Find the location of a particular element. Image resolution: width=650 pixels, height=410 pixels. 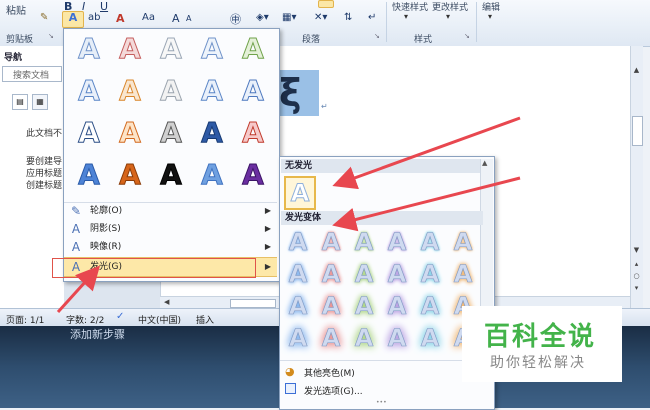

watermark-title: 百科全说 is located at coordinates (540, 337).